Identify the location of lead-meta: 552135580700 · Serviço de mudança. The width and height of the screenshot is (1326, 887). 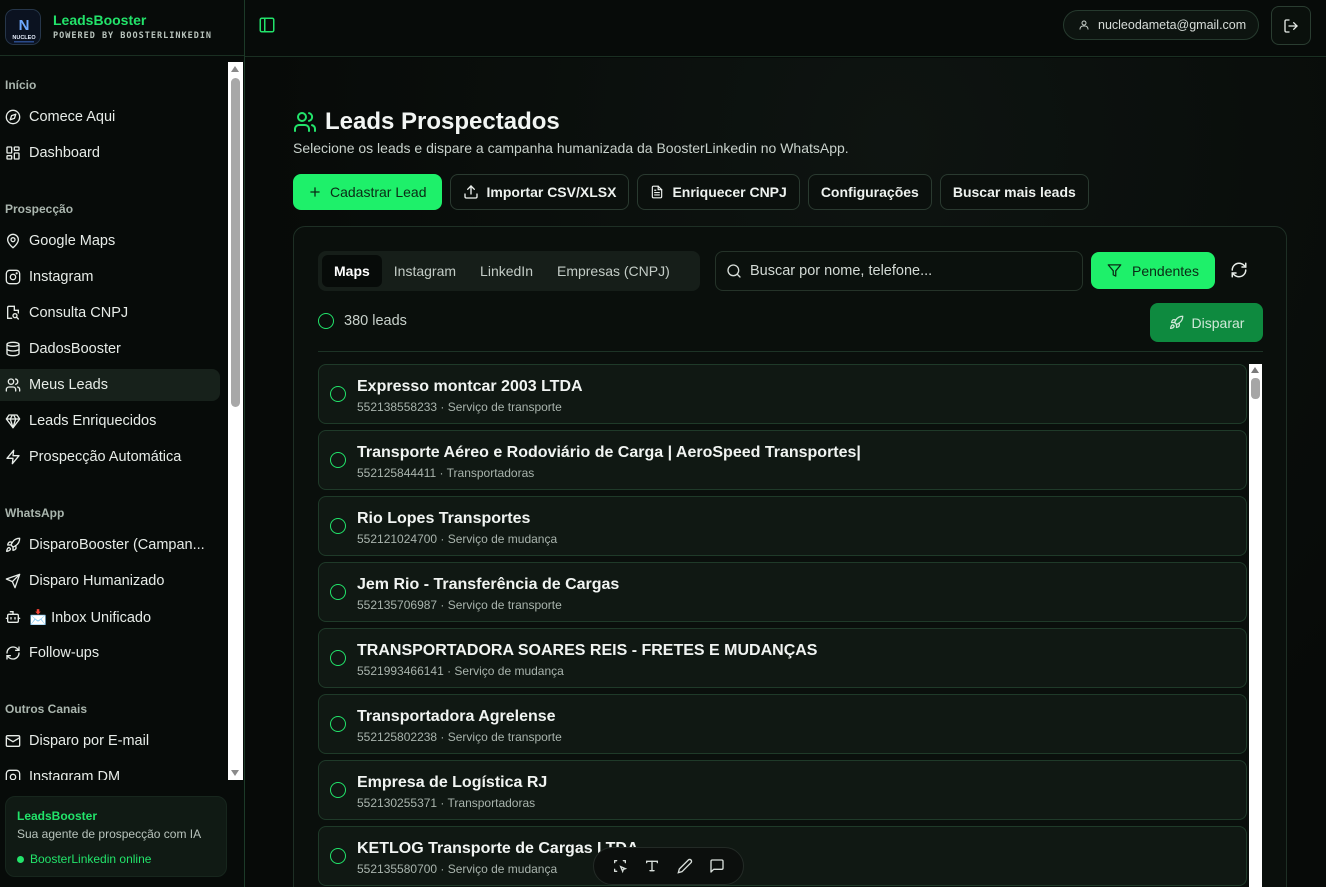
(457, 869).